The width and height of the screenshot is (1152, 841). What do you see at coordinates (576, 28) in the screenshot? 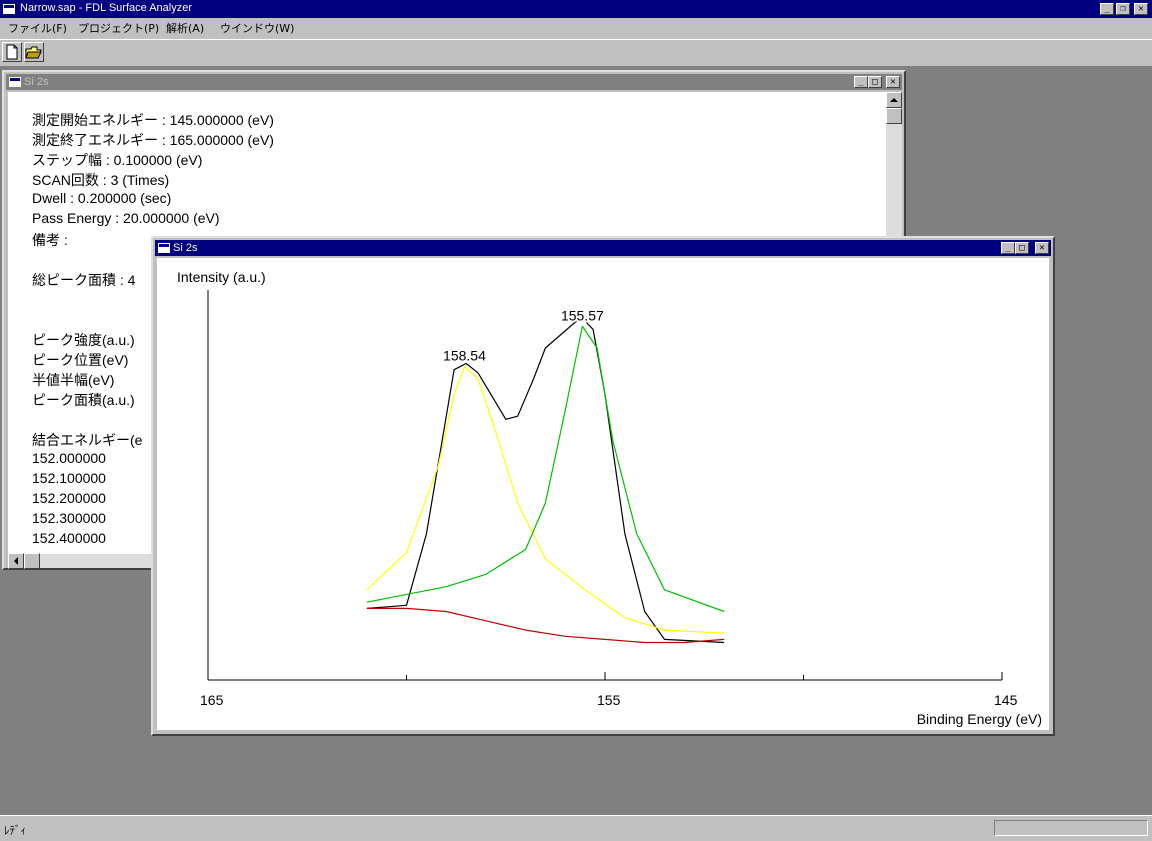
I see `menu-bar: ファイル(F) プロジェクト(P) 解析(A) ウインドウ(W)` at bounding box center [576, 28].